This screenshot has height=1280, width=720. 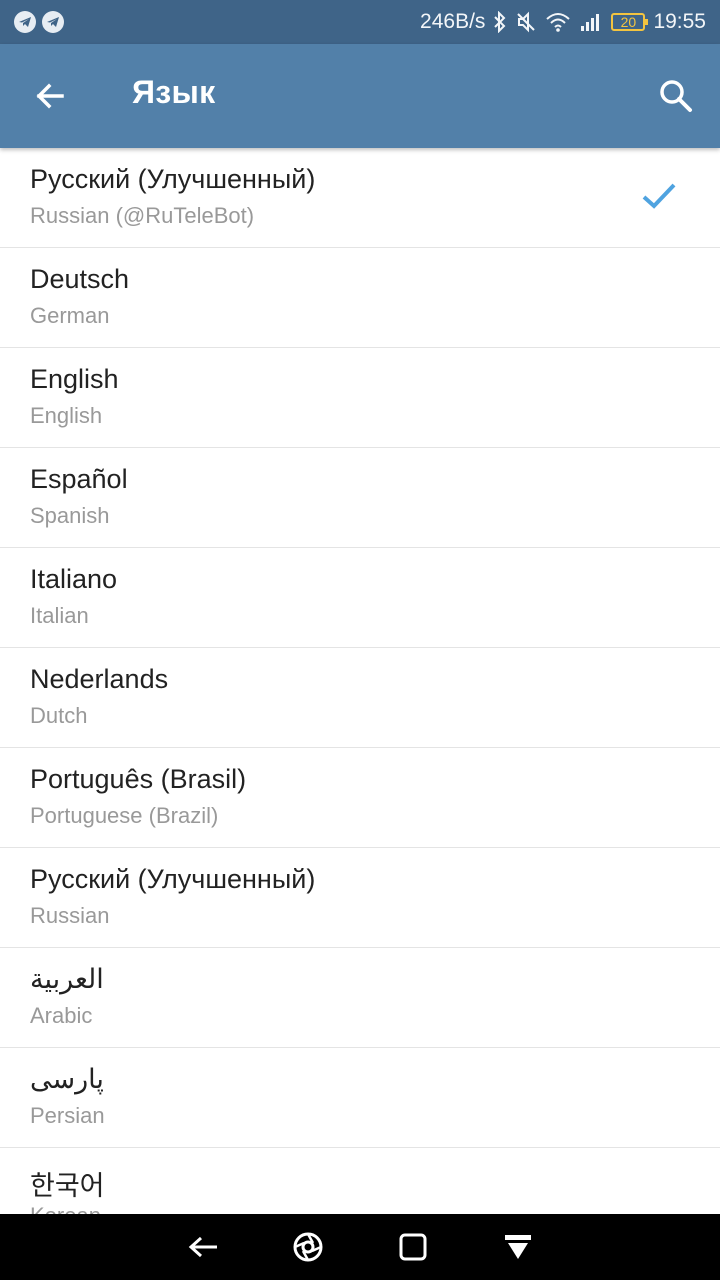 I want to click on mute-icon, so click(x=526, y=22).